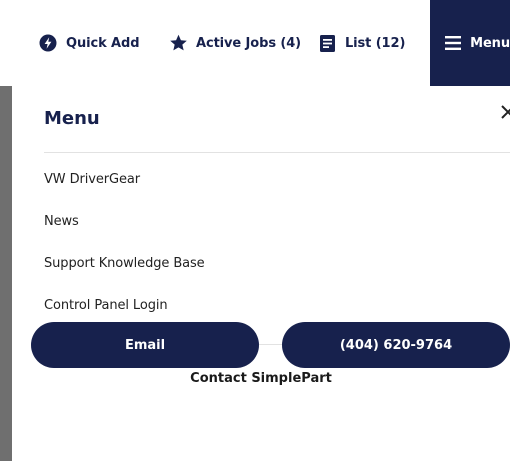 The height and width of the screenshot is (461, 510). I want to click on bolt-circle-icon, so click(48, 43).